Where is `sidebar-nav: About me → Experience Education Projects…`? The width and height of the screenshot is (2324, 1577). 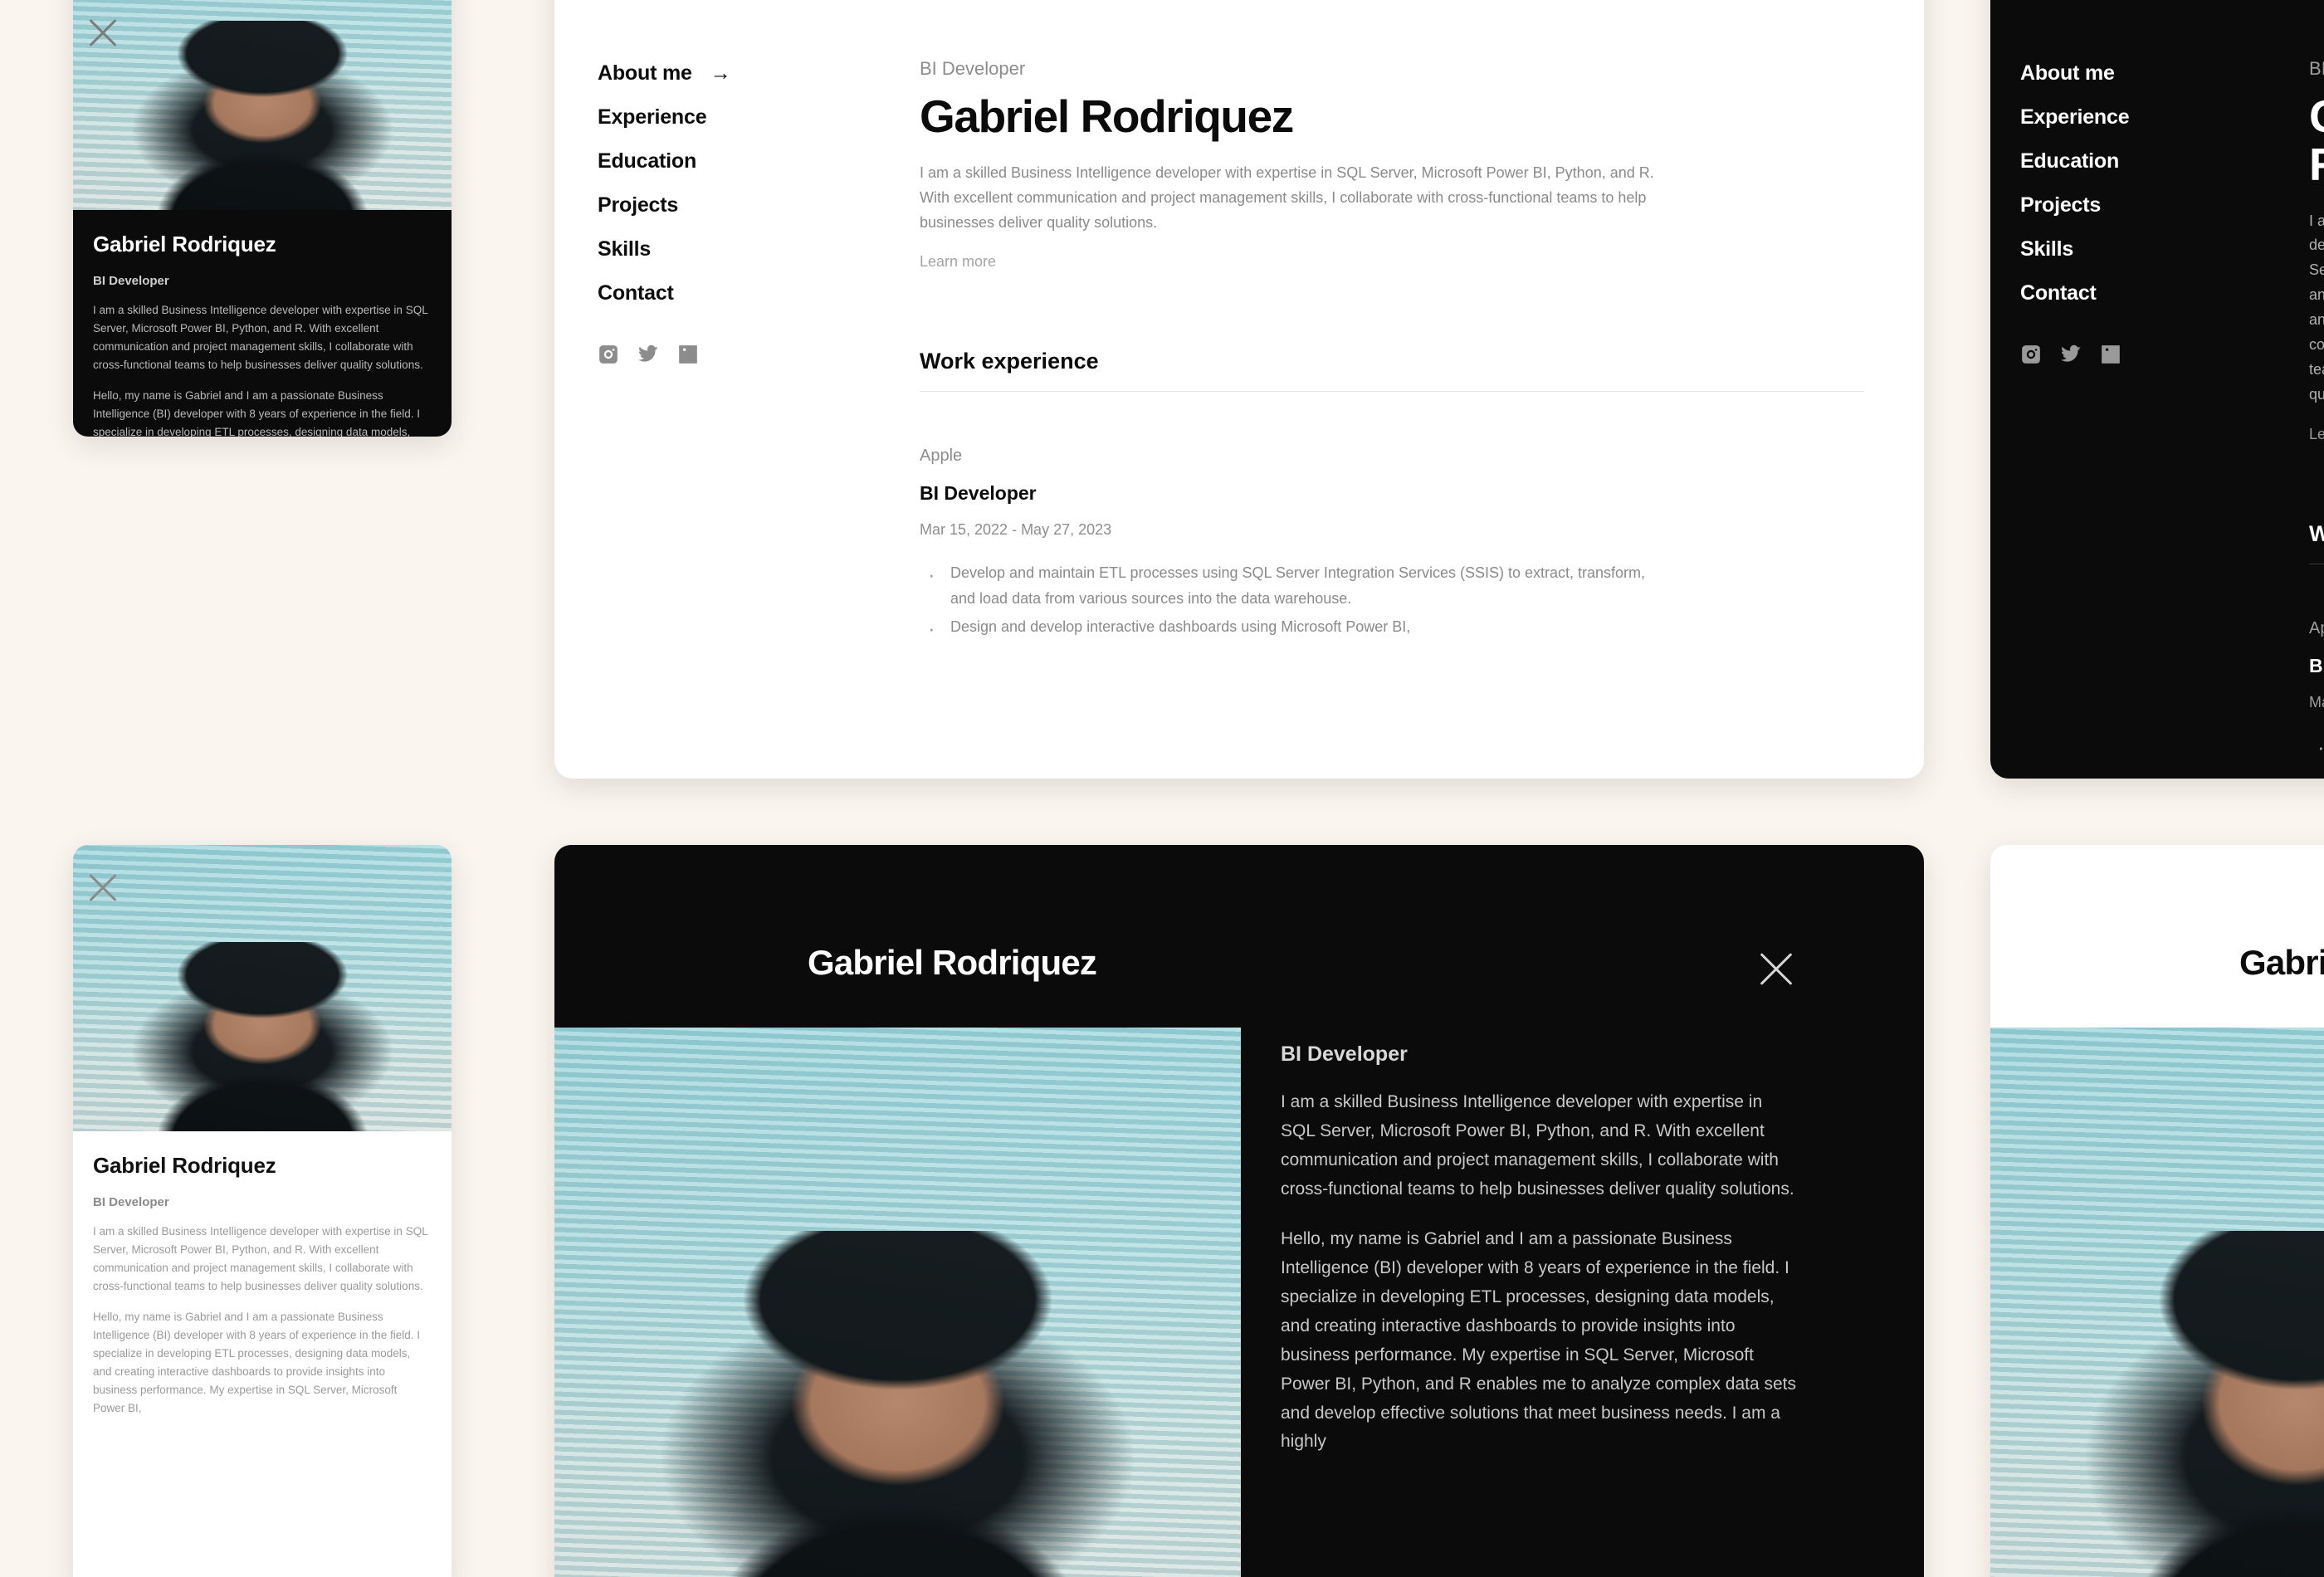
sidebar-nav: About me → Experience Education Projects… is located at coordinates (735, 350).